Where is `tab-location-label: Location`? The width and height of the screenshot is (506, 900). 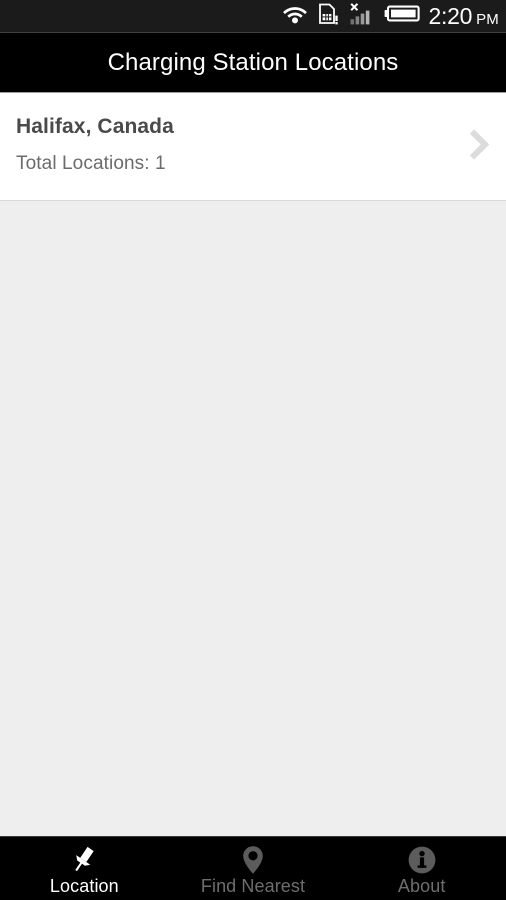 tab-location-label: Location is located at coordinates (84, 885).